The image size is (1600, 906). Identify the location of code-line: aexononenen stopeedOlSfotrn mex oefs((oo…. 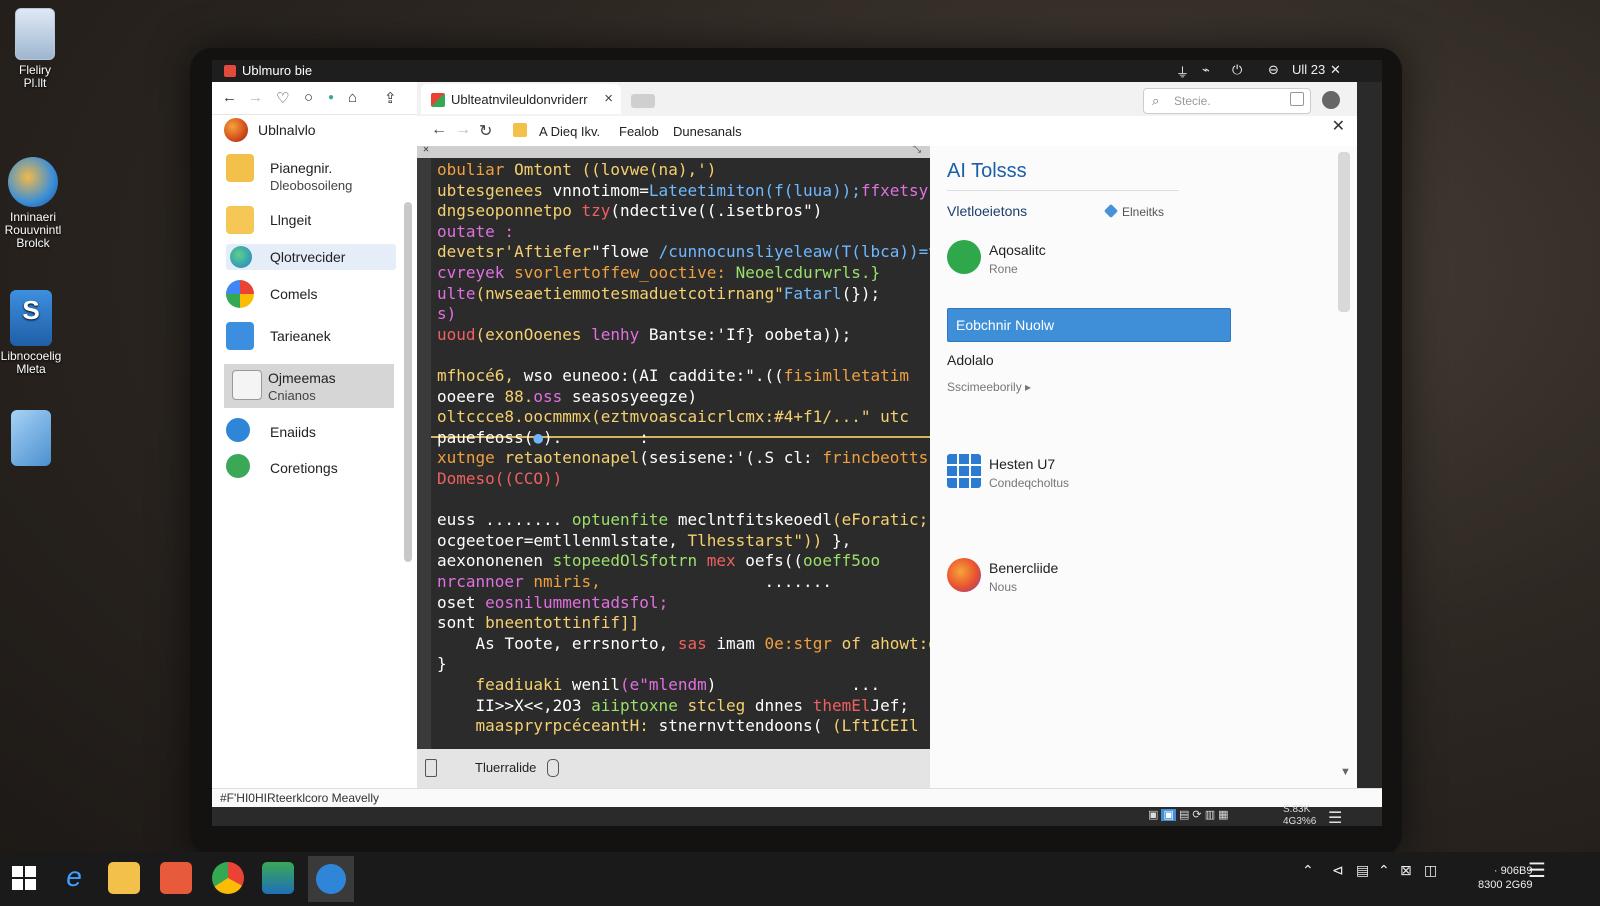
(658, 560).